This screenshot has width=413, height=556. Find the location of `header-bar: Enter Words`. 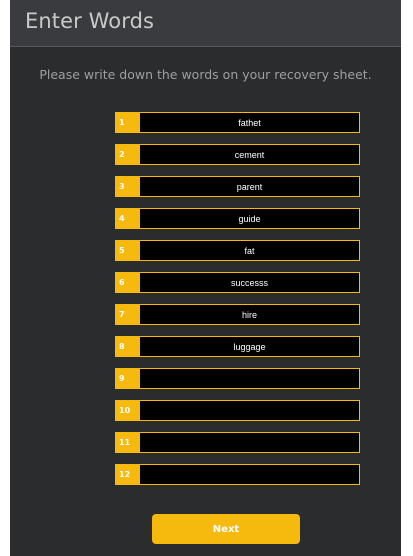

header-bar: Enter Words is located at coordinates (205, 23).